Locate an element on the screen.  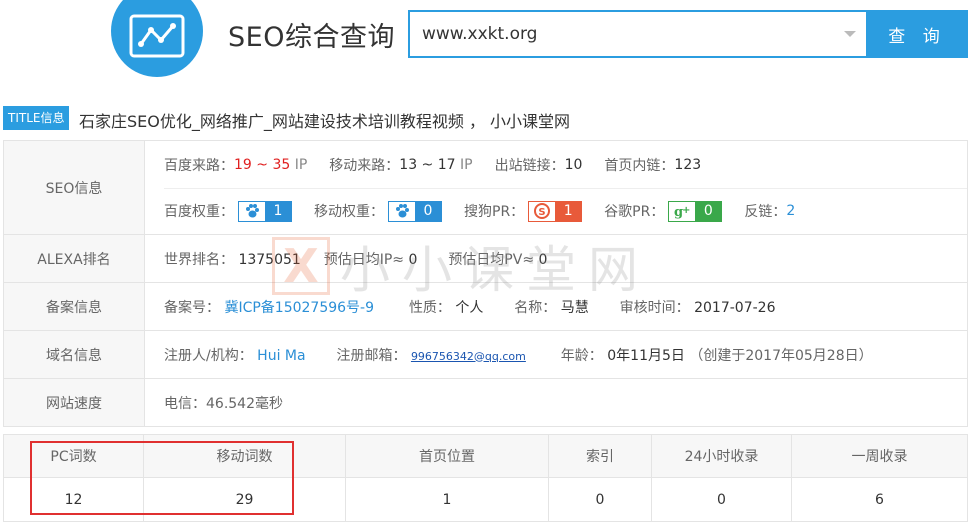
header-home-position: 首页位置 is located at coordinates (447, 456).